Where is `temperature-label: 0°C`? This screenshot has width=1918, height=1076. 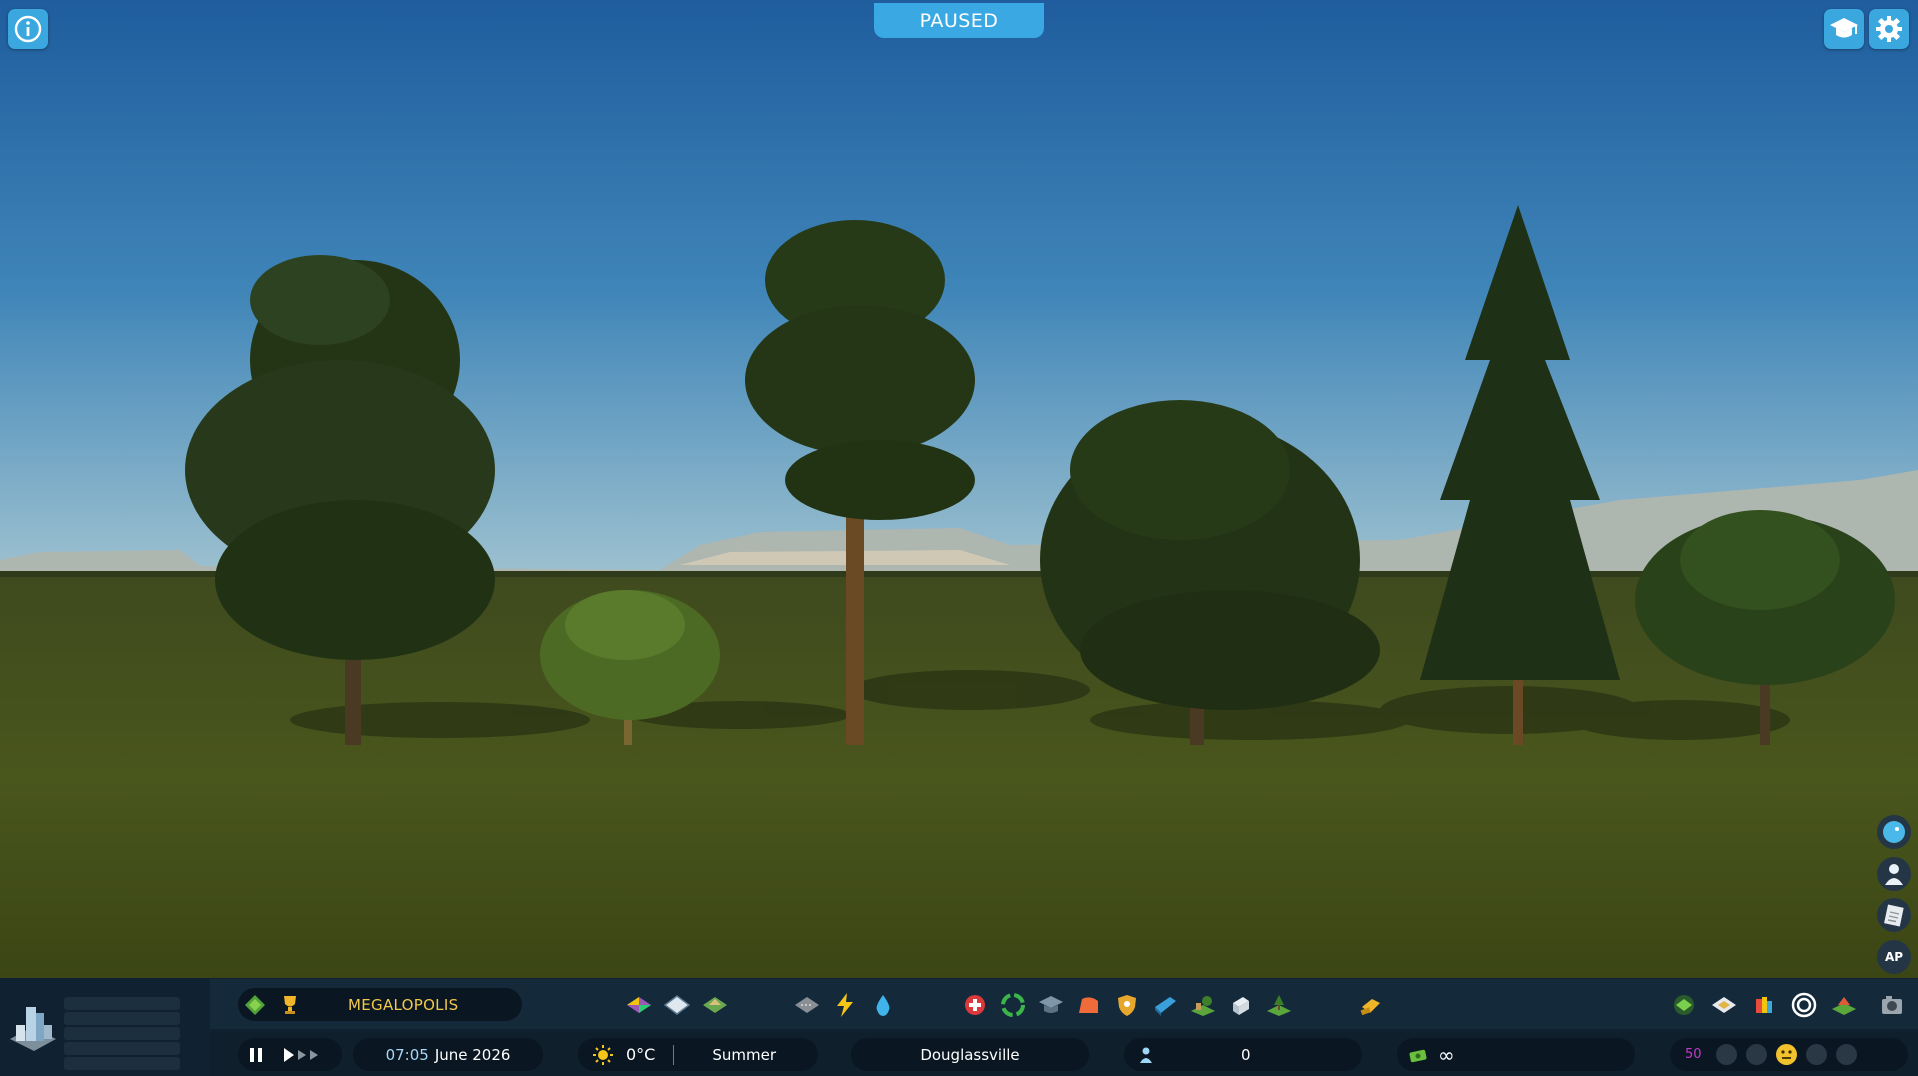 temperature-label: 0°C is located at coordinates (641, 1054).